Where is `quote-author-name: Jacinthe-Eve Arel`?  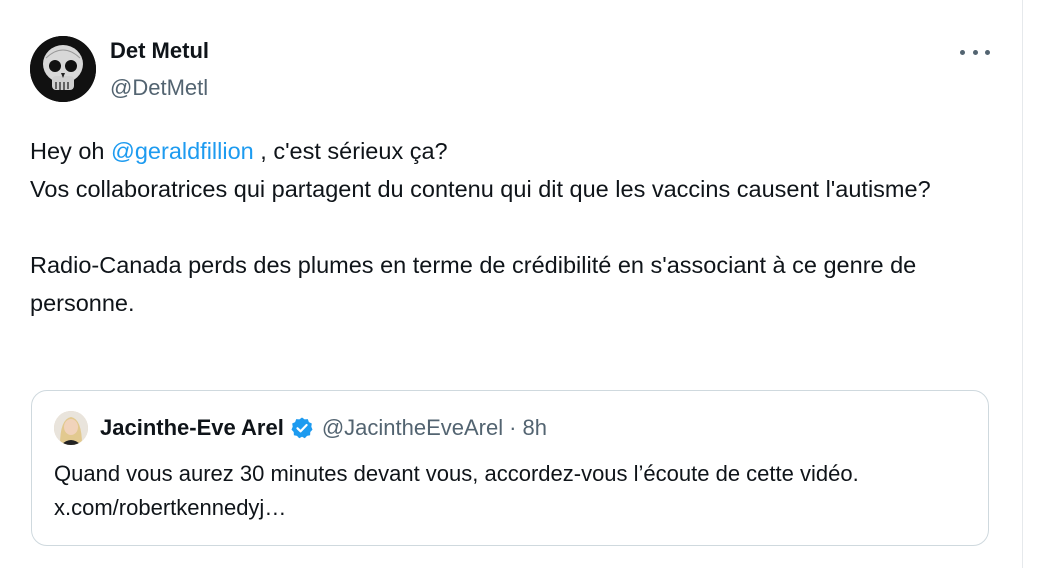
quote-author-name: Jacinthe-Eve Arel is located at coordinates (192, 428).